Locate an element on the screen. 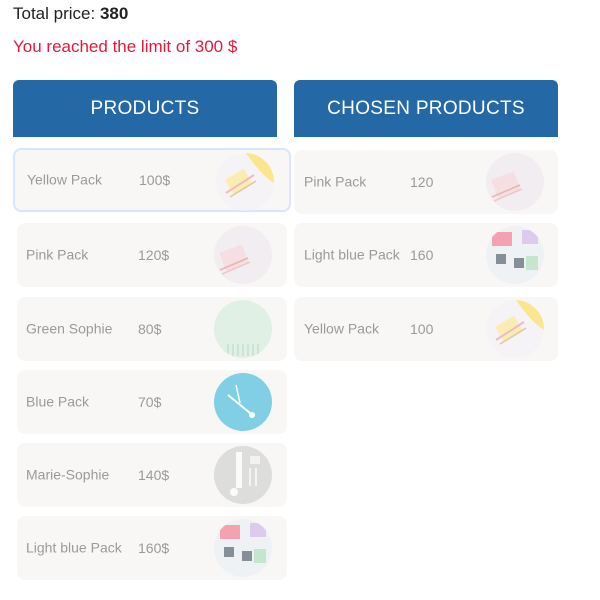  chosen-header: CHOSEN PRODUCTS is located at coordinates (426, 108).